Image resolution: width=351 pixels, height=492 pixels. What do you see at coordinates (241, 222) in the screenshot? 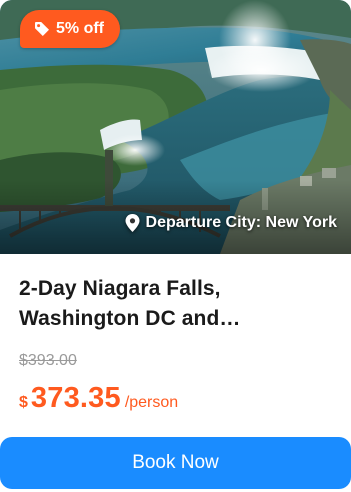
I see `departure-label: Departure City: New York` at bounding box center [241, 222].